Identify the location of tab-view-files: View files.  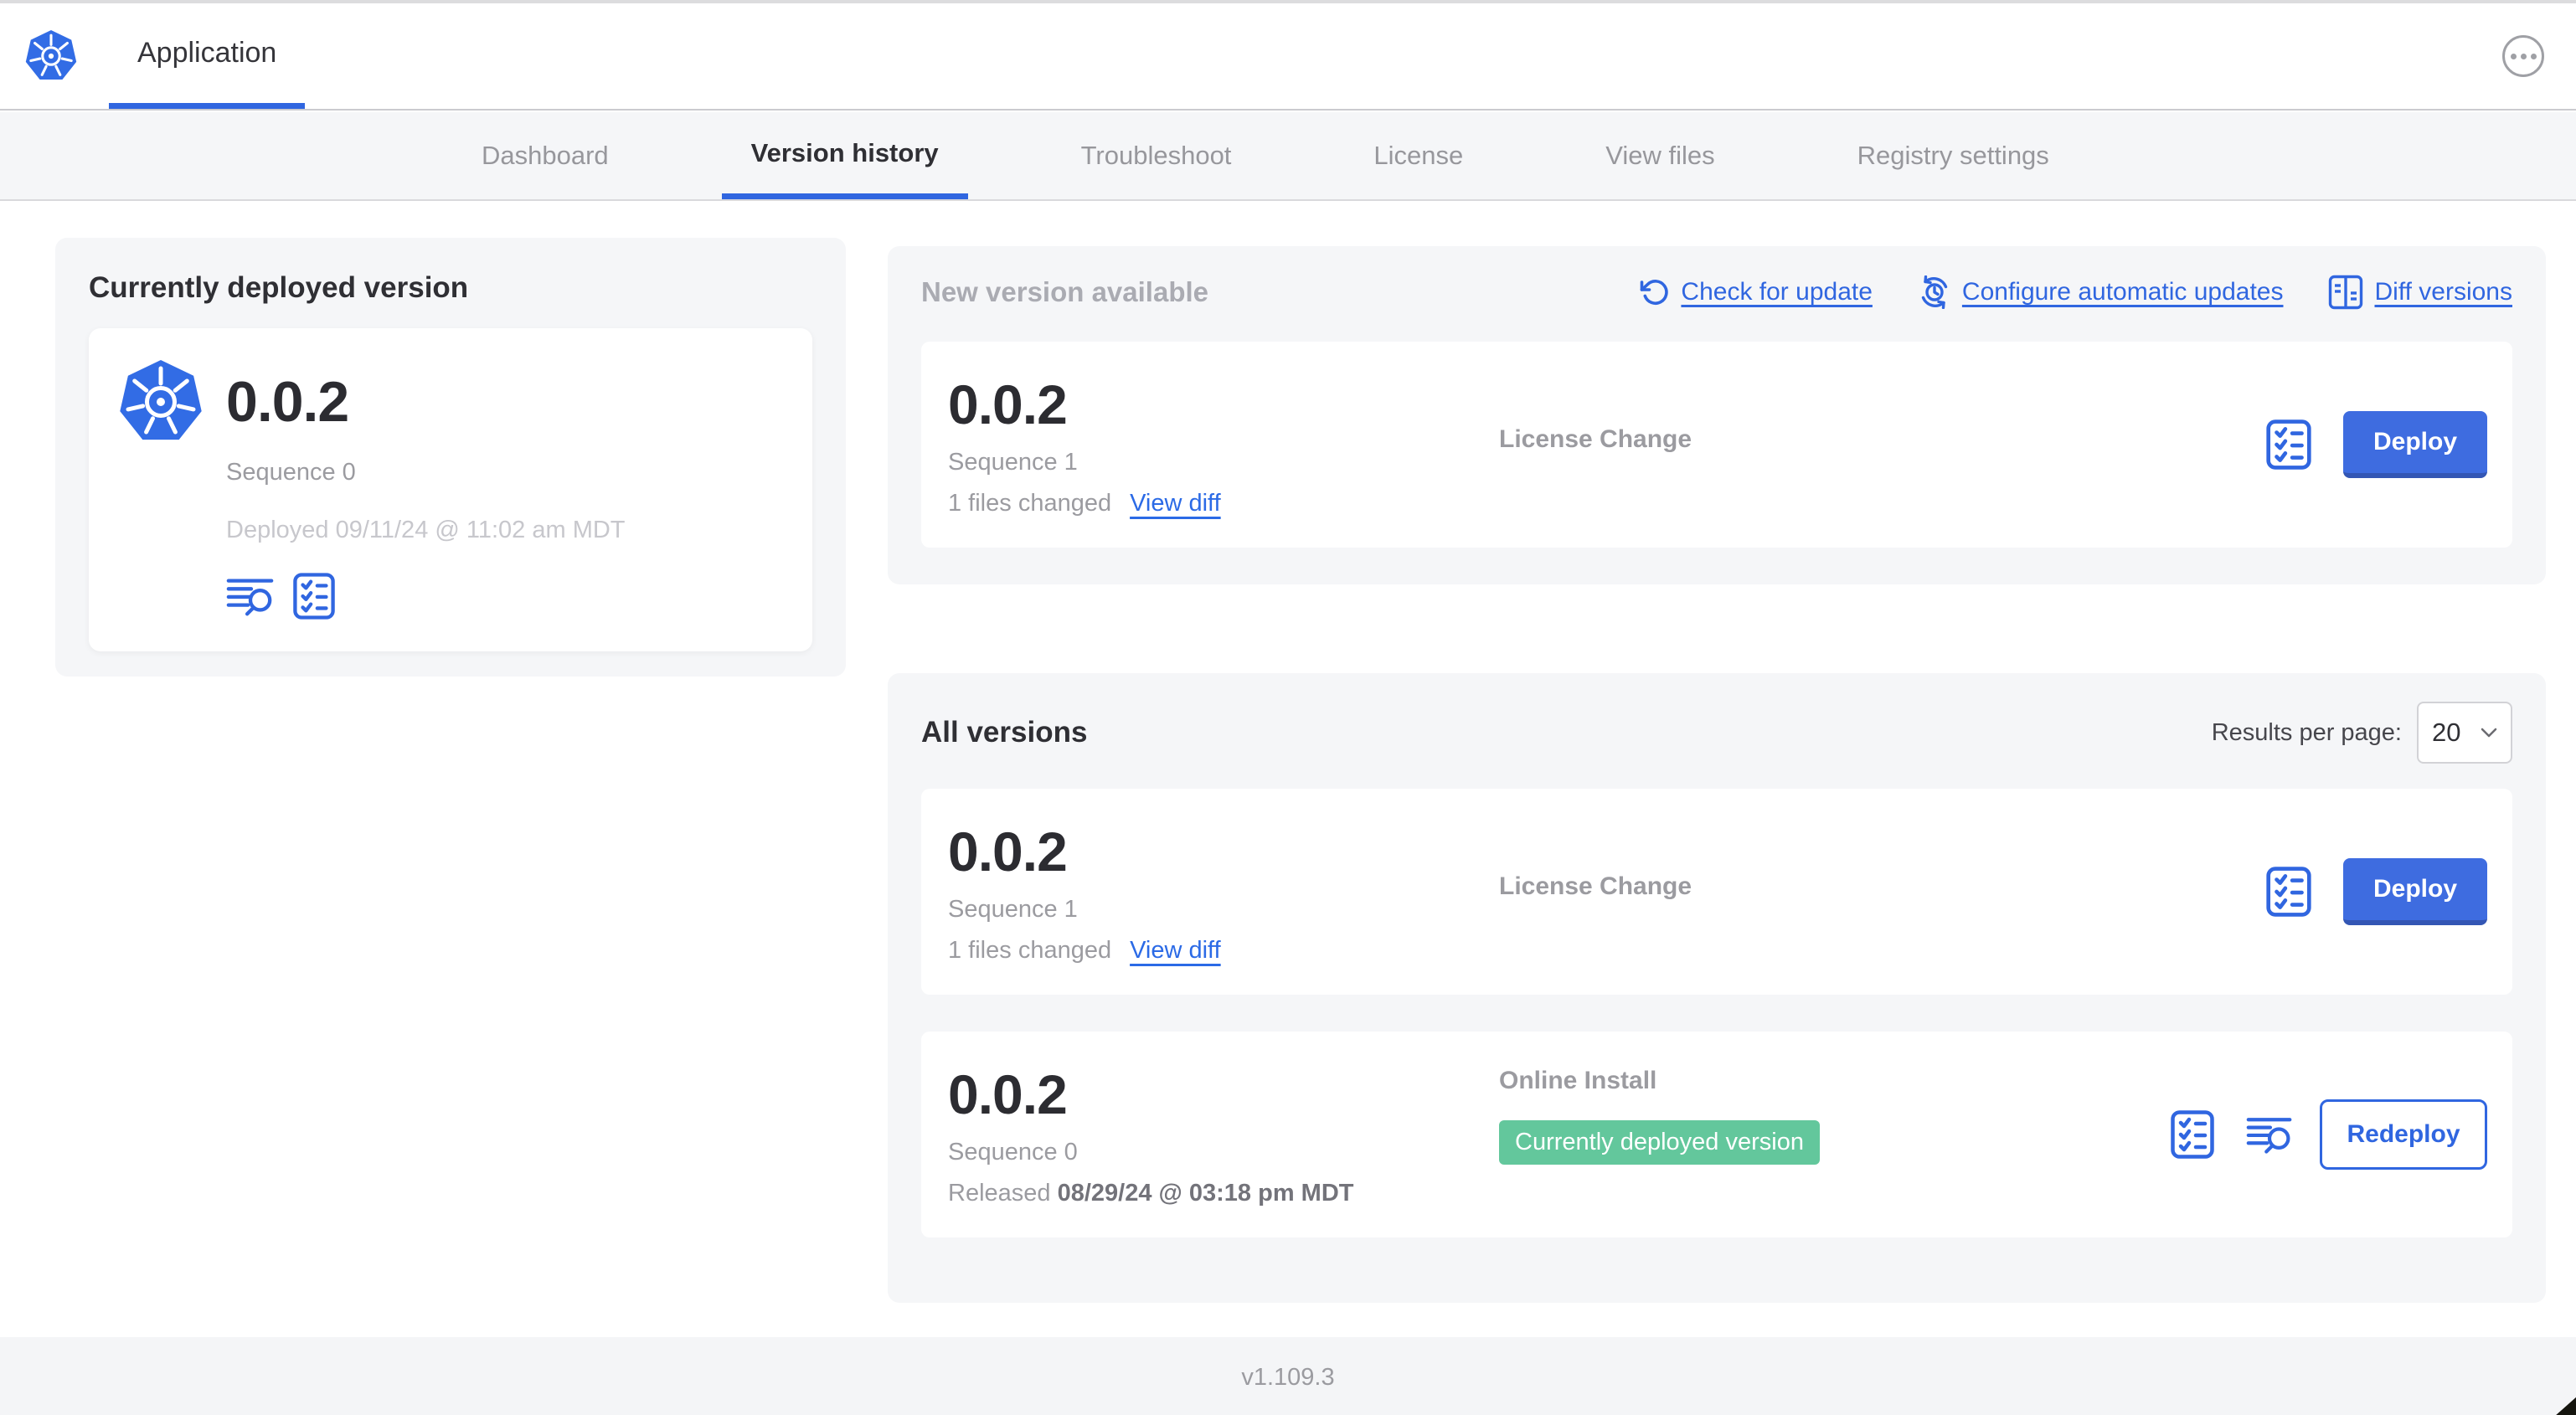
(1660, 155).